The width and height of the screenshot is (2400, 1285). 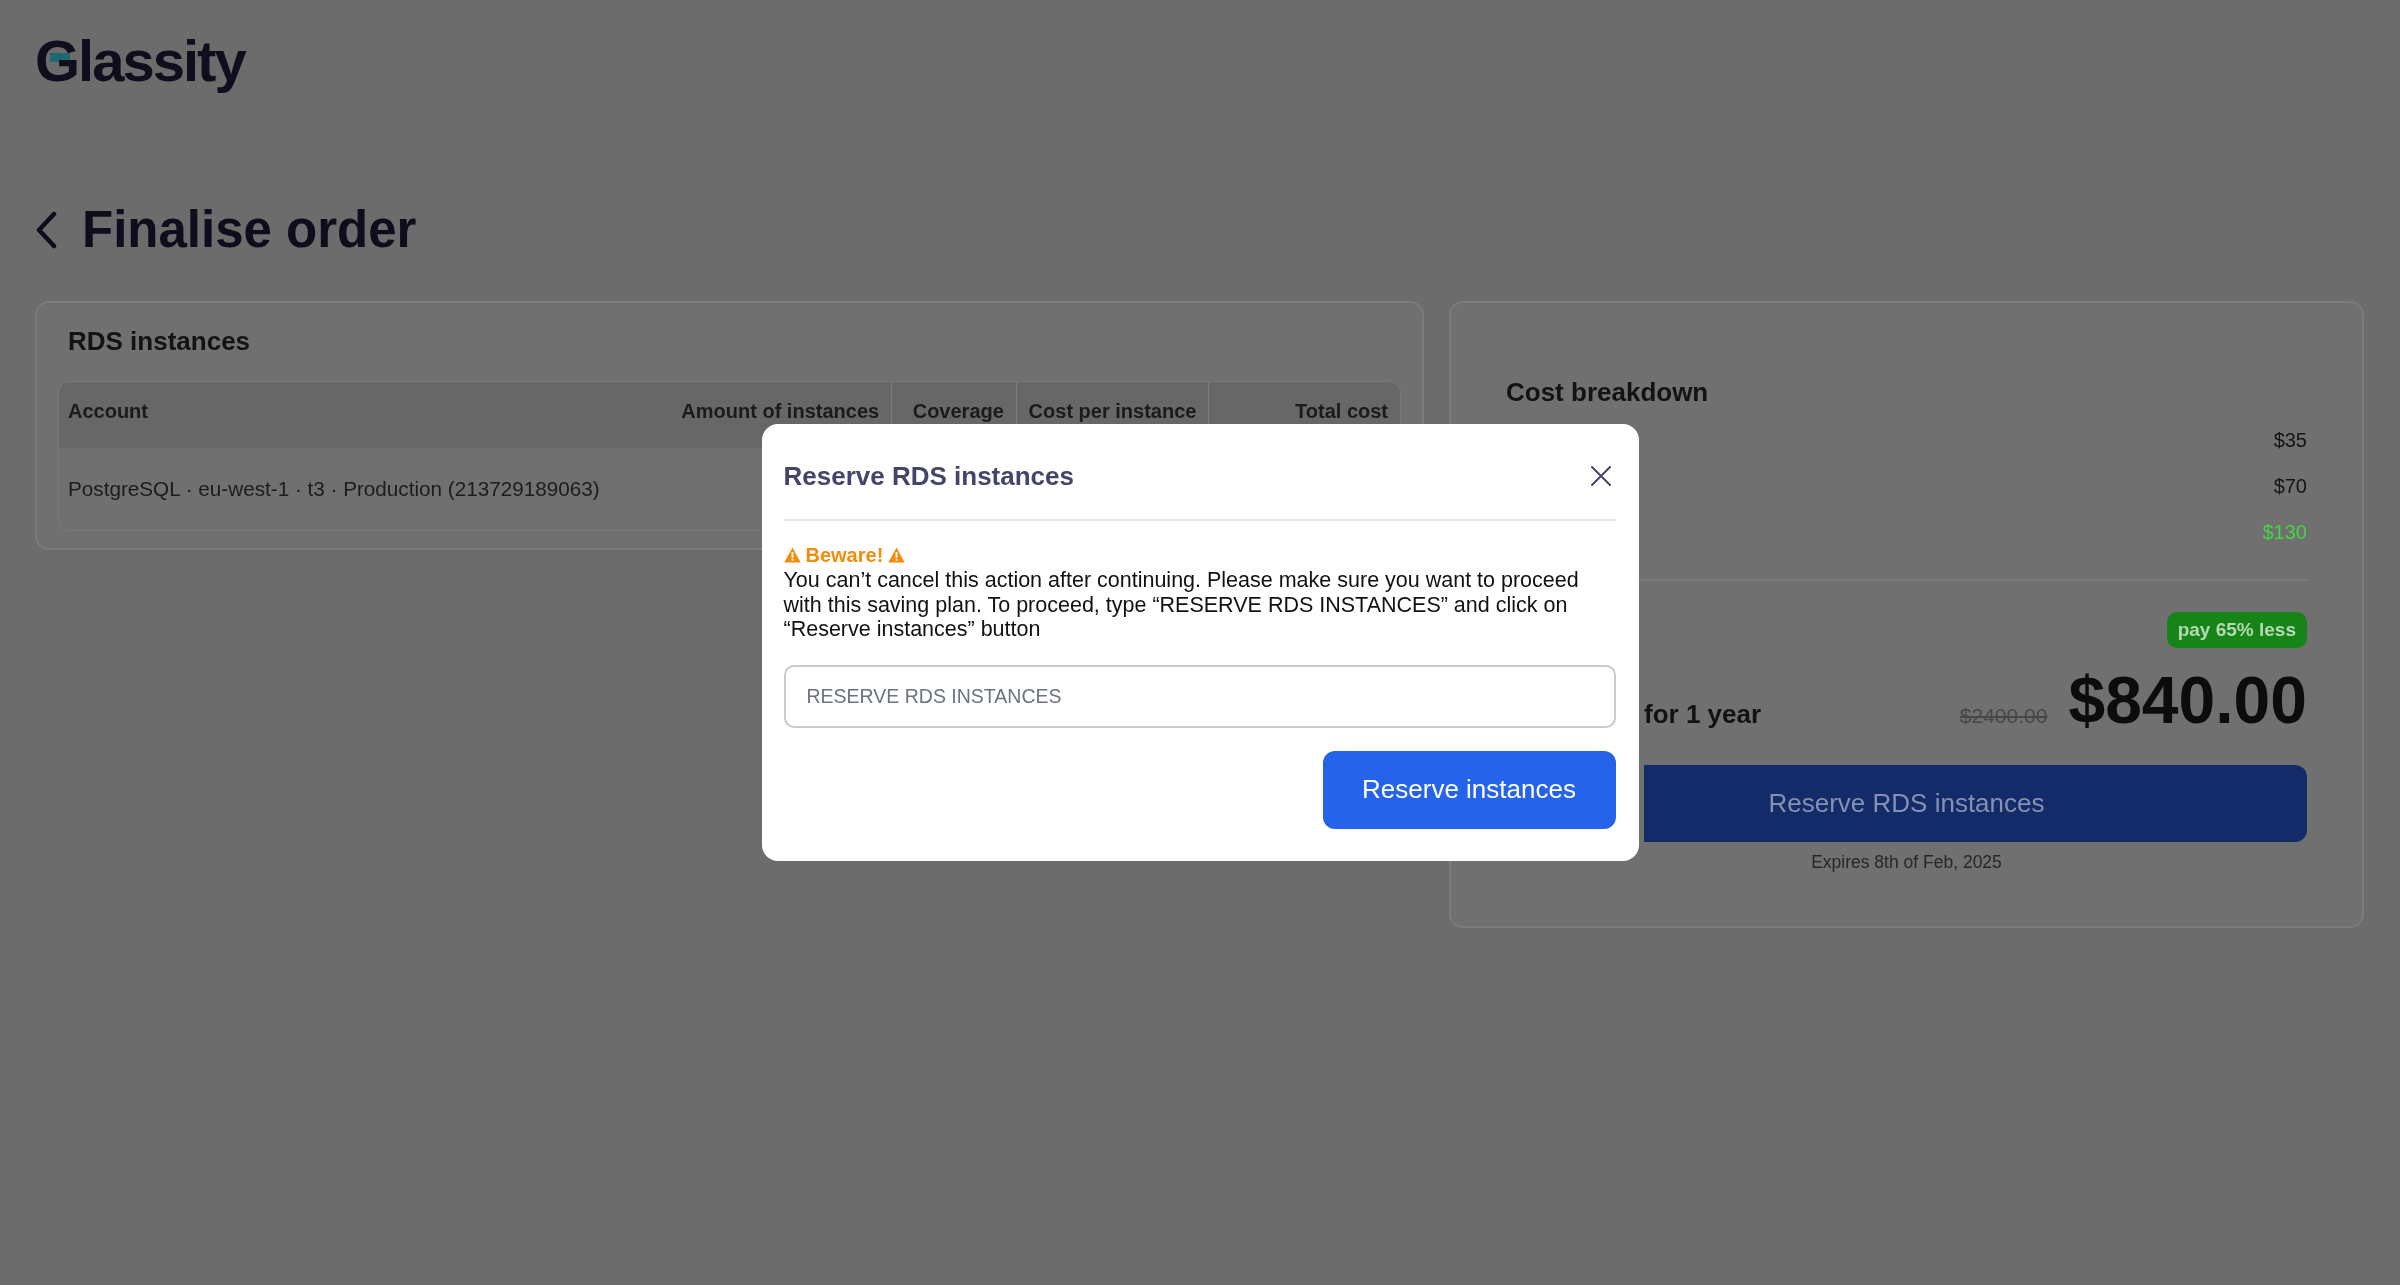 I want to click on column-header: Coverage, so click(x=958, y=411).